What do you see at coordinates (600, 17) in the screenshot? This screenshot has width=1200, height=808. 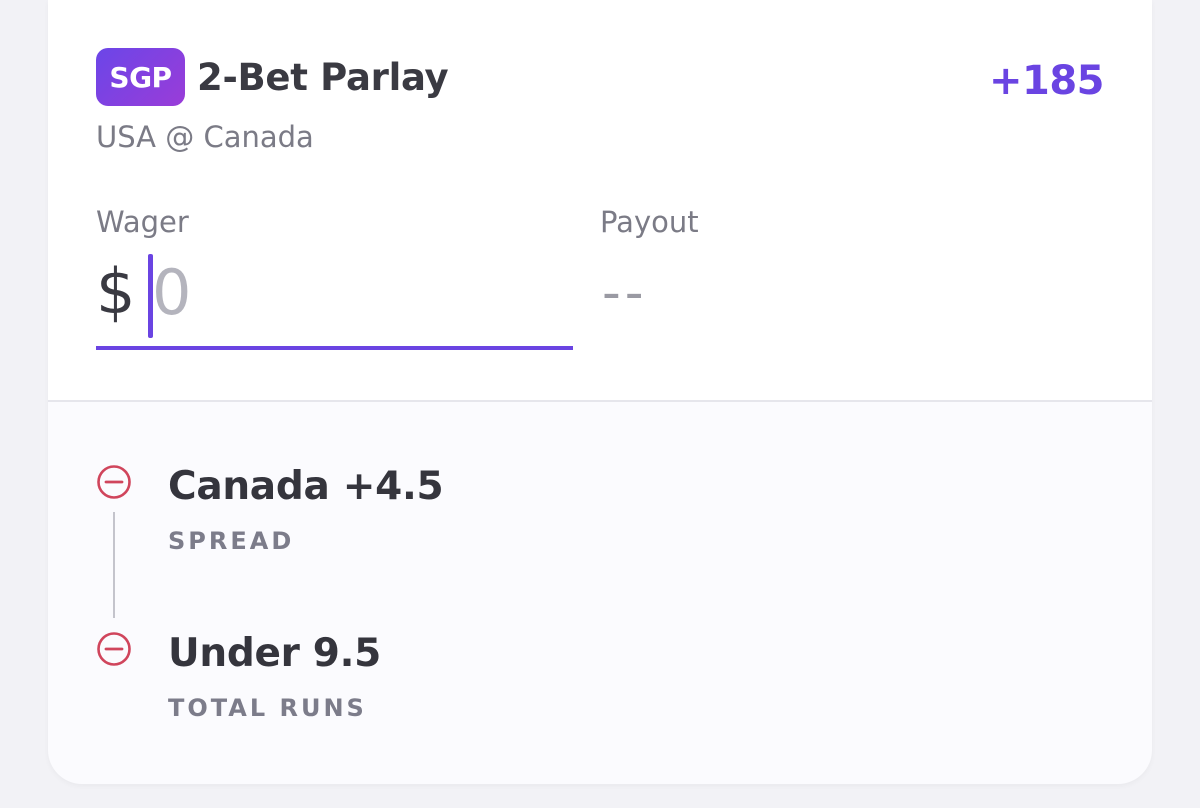 I see `card-top-surface` at bounding box center [600, 17].